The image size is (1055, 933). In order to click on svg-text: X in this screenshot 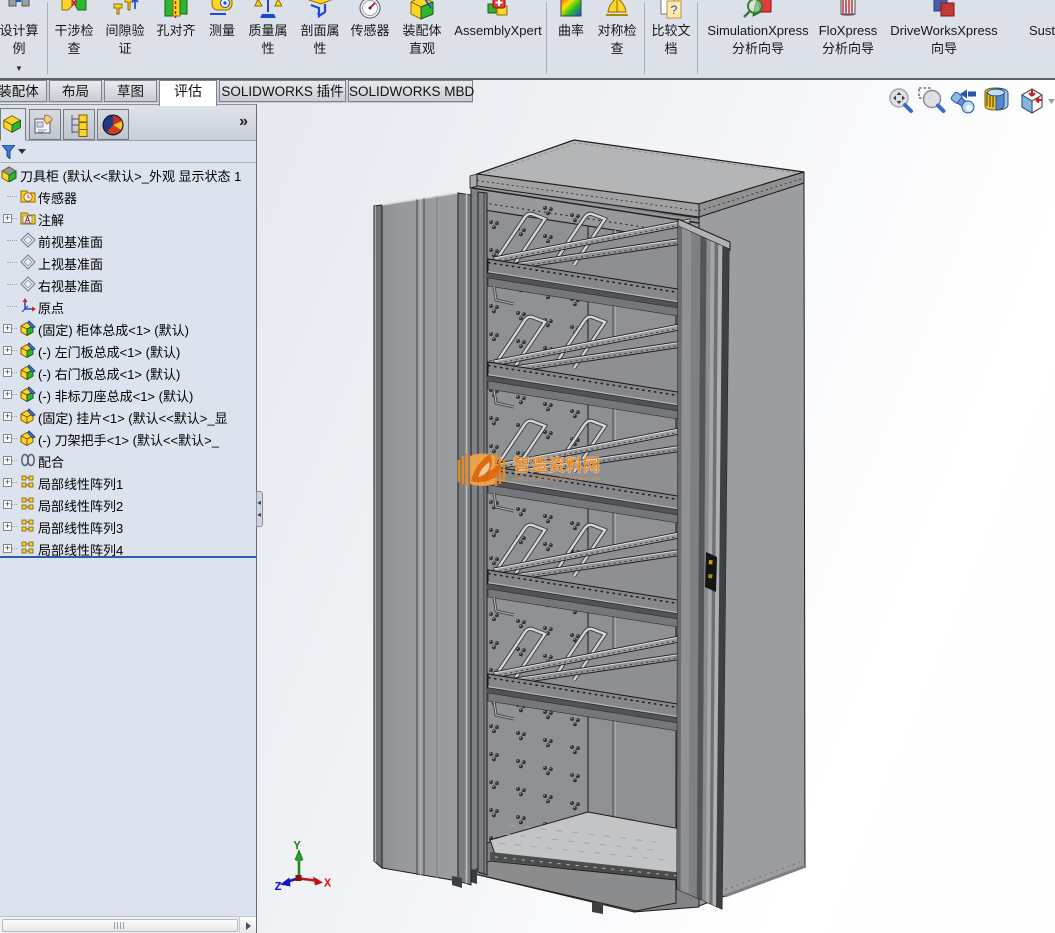, I will do `click(328, 884)`.